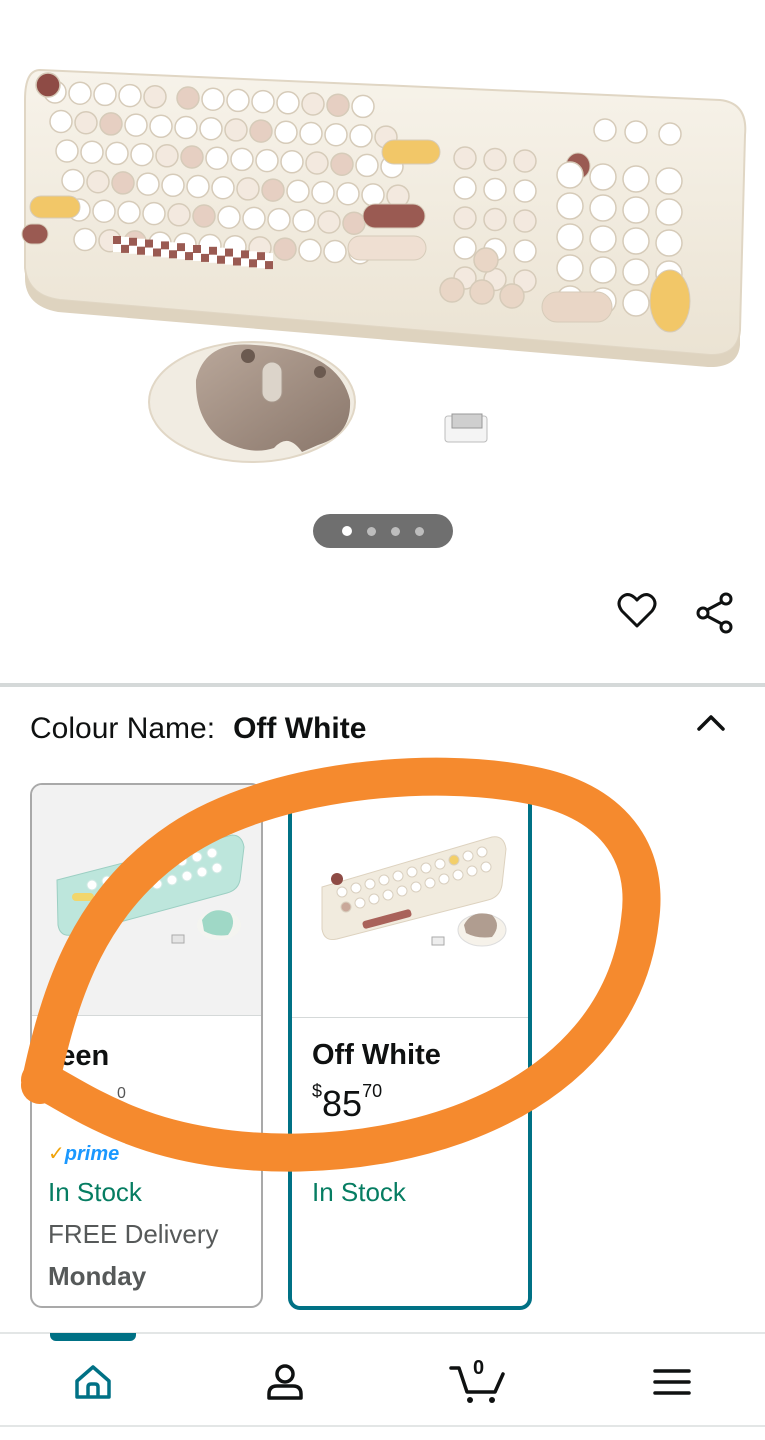 The height and width of the screenshot is (1440, 765). I want to click on colour-label: Colour Name:, so click(123, 728).